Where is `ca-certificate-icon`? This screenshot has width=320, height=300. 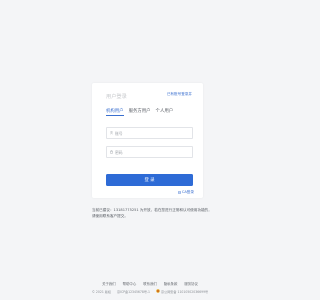 ca-certificate-icon is located at coordinates (179, 192).